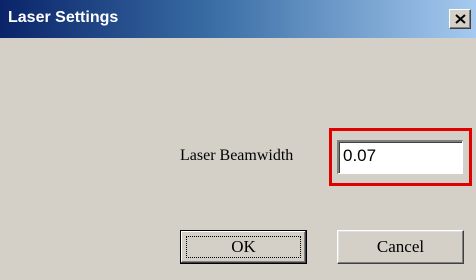 This screenshot has width=476, height=280. What do you see at coordinates (238, 19) in the screenshot?
I see `title-bar: Laser Settings` at bounding box center [238, 19].